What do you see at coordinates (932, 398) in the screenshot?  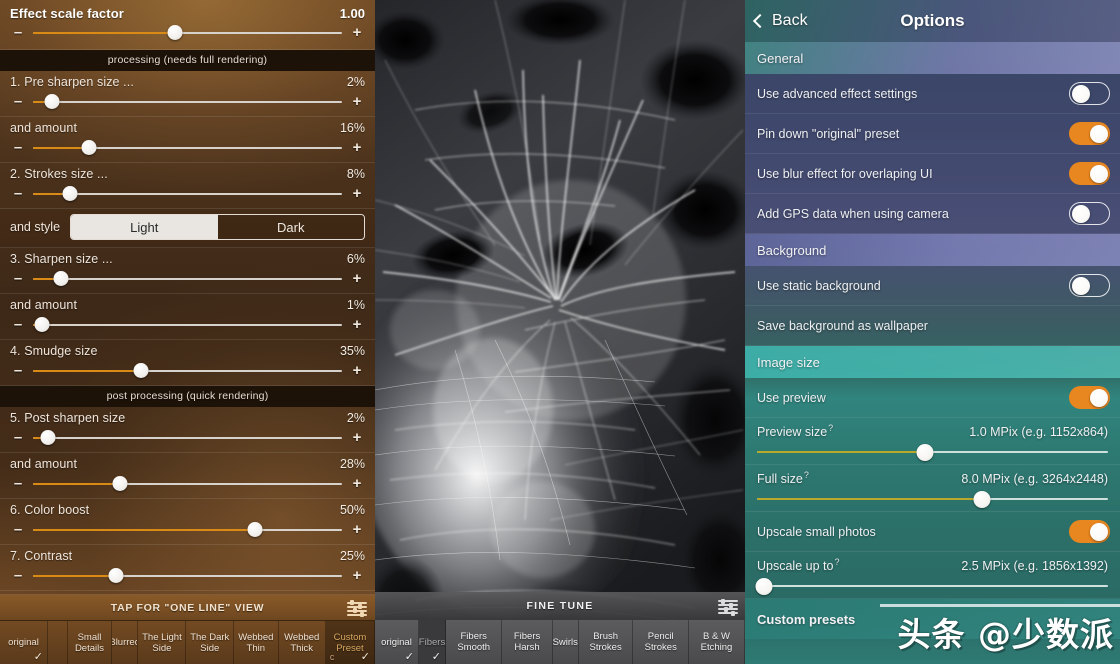 I see `option-use-preview: Use preview` at bounding box center [932, 398].